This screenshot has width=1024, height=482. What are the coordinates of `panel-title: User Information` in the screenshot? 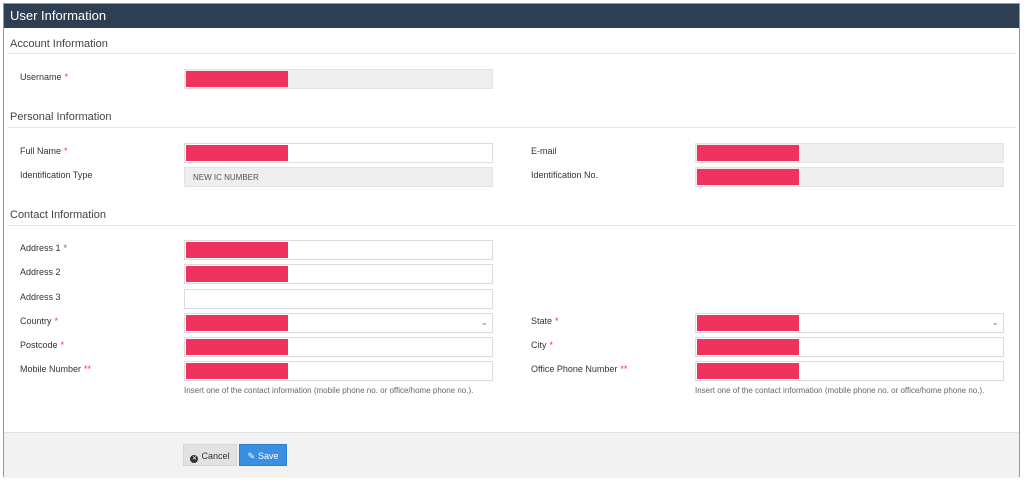 It's located at (511, 16).